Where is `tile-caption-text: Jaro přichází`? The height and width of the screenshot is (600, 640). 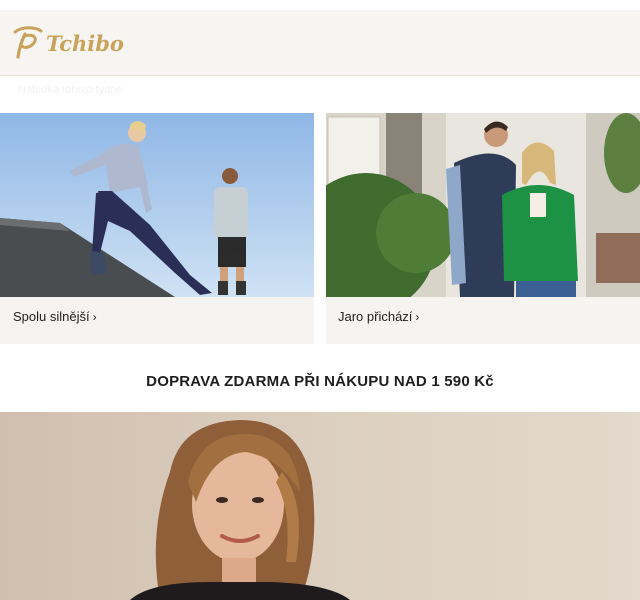
tile-caption-text: Jaro přichází is located at coordinates (375, 316).